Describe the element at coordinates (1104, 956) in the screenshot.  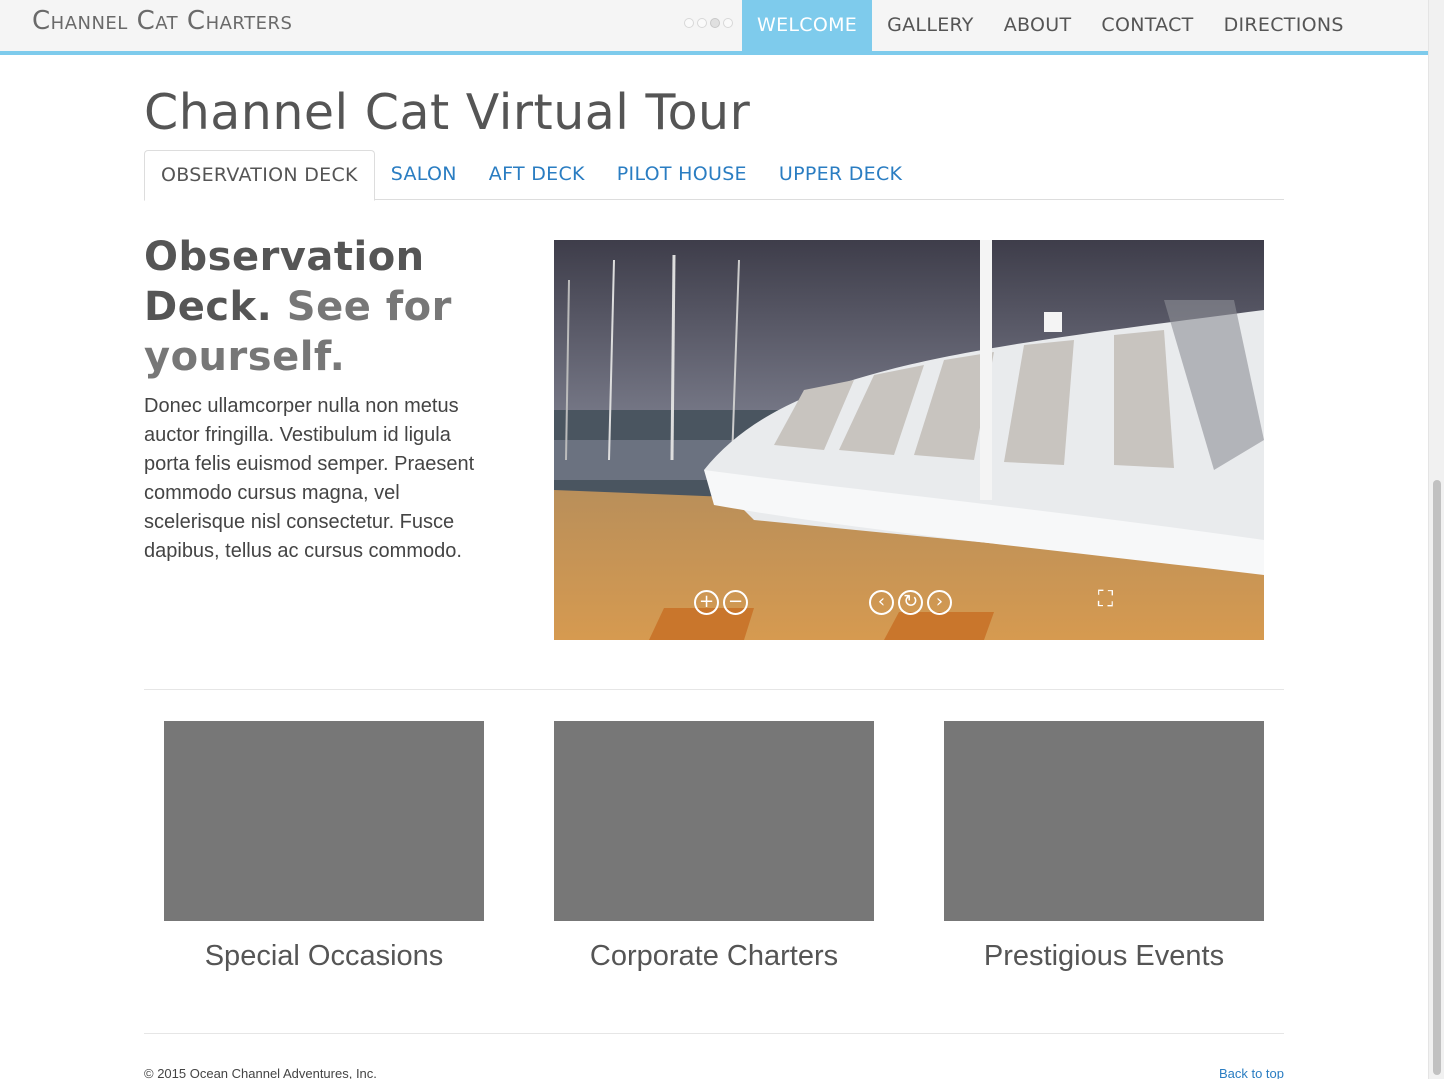
I see `card-title: Prestigious Events` at that location.